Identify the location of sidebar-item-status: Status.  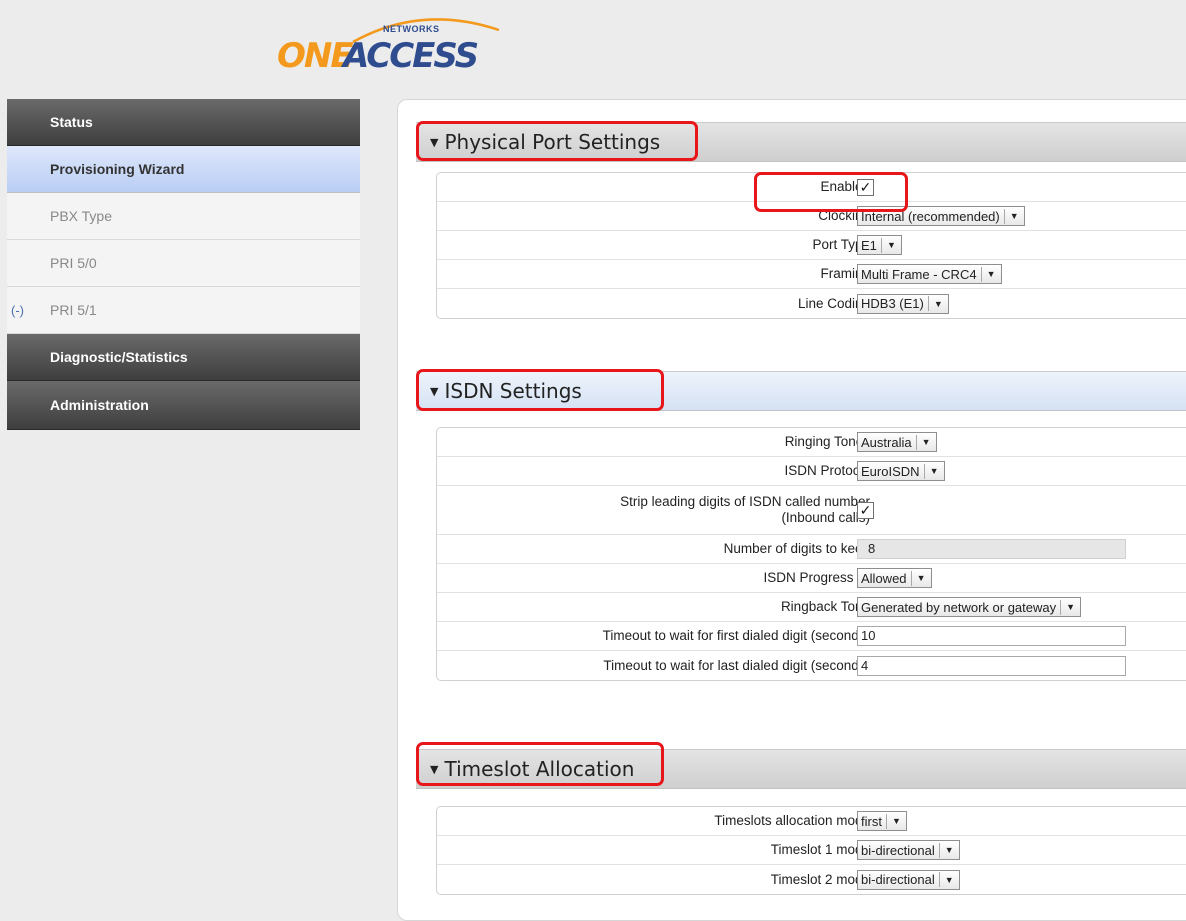
(183, 122).